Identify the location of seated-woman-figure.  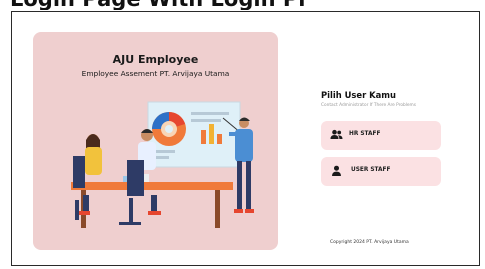
(87, 177).